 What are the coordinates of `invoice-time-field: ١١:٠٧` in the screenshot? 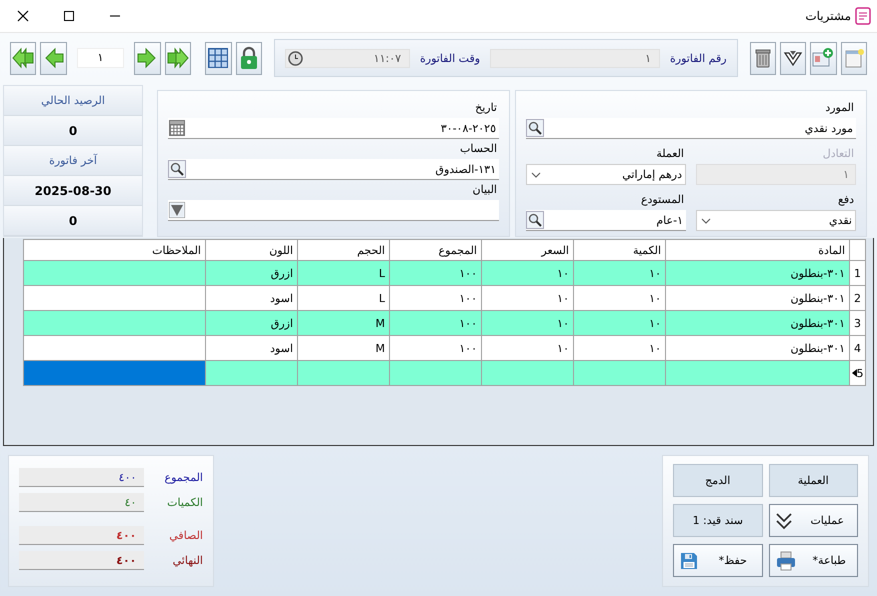 It's located at (347, 58).